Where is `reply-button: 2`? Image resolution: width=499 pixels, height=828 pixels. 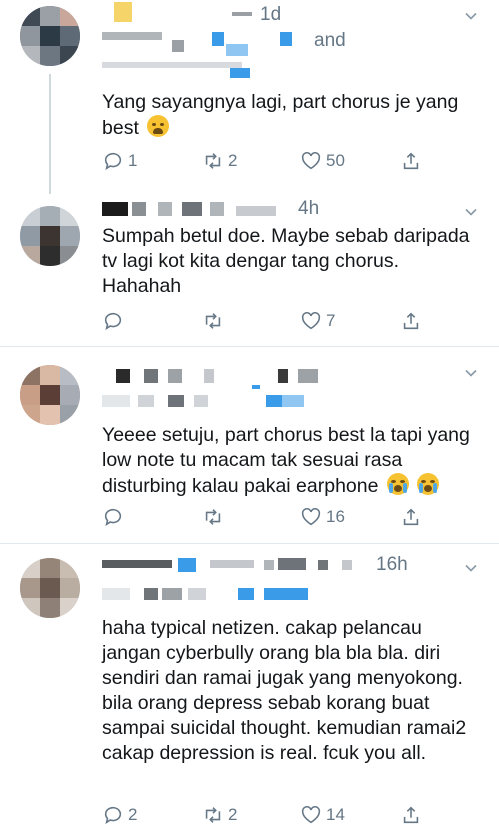 reply-button: 2 is located at coordinates (119, 815).